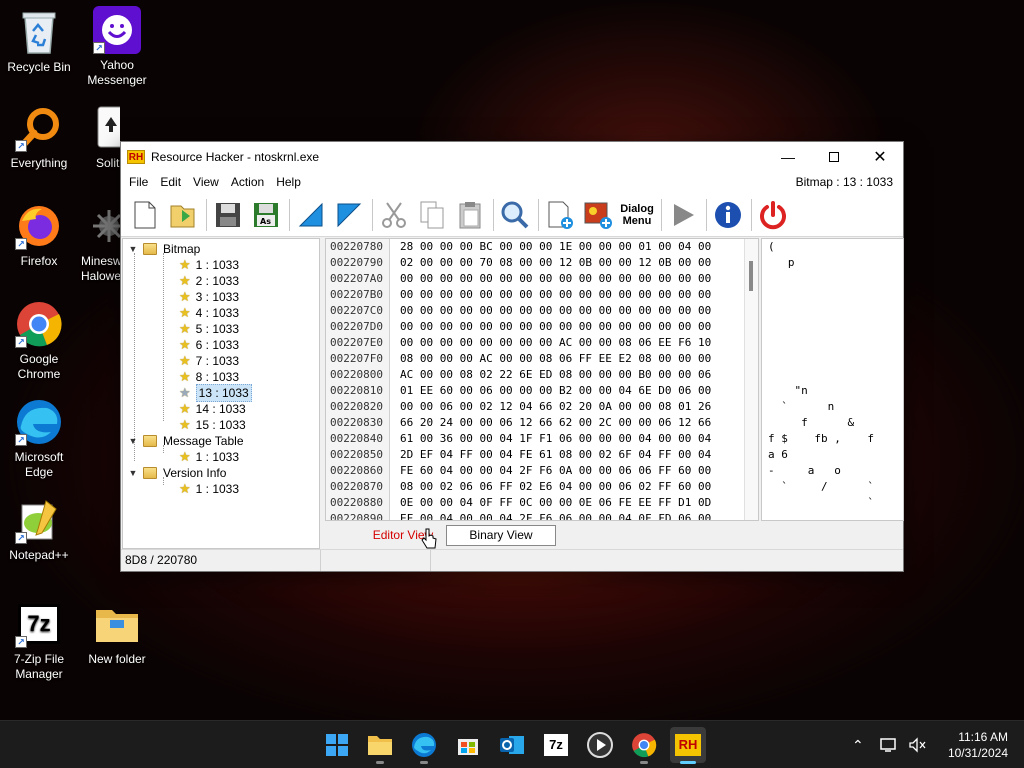 This screenshot has height=768, width=1024. Describe the element at coordinates (99, 243) in the screenshot. I see `desktop-icon-minesweeper: Minesw Halowe` at that location.